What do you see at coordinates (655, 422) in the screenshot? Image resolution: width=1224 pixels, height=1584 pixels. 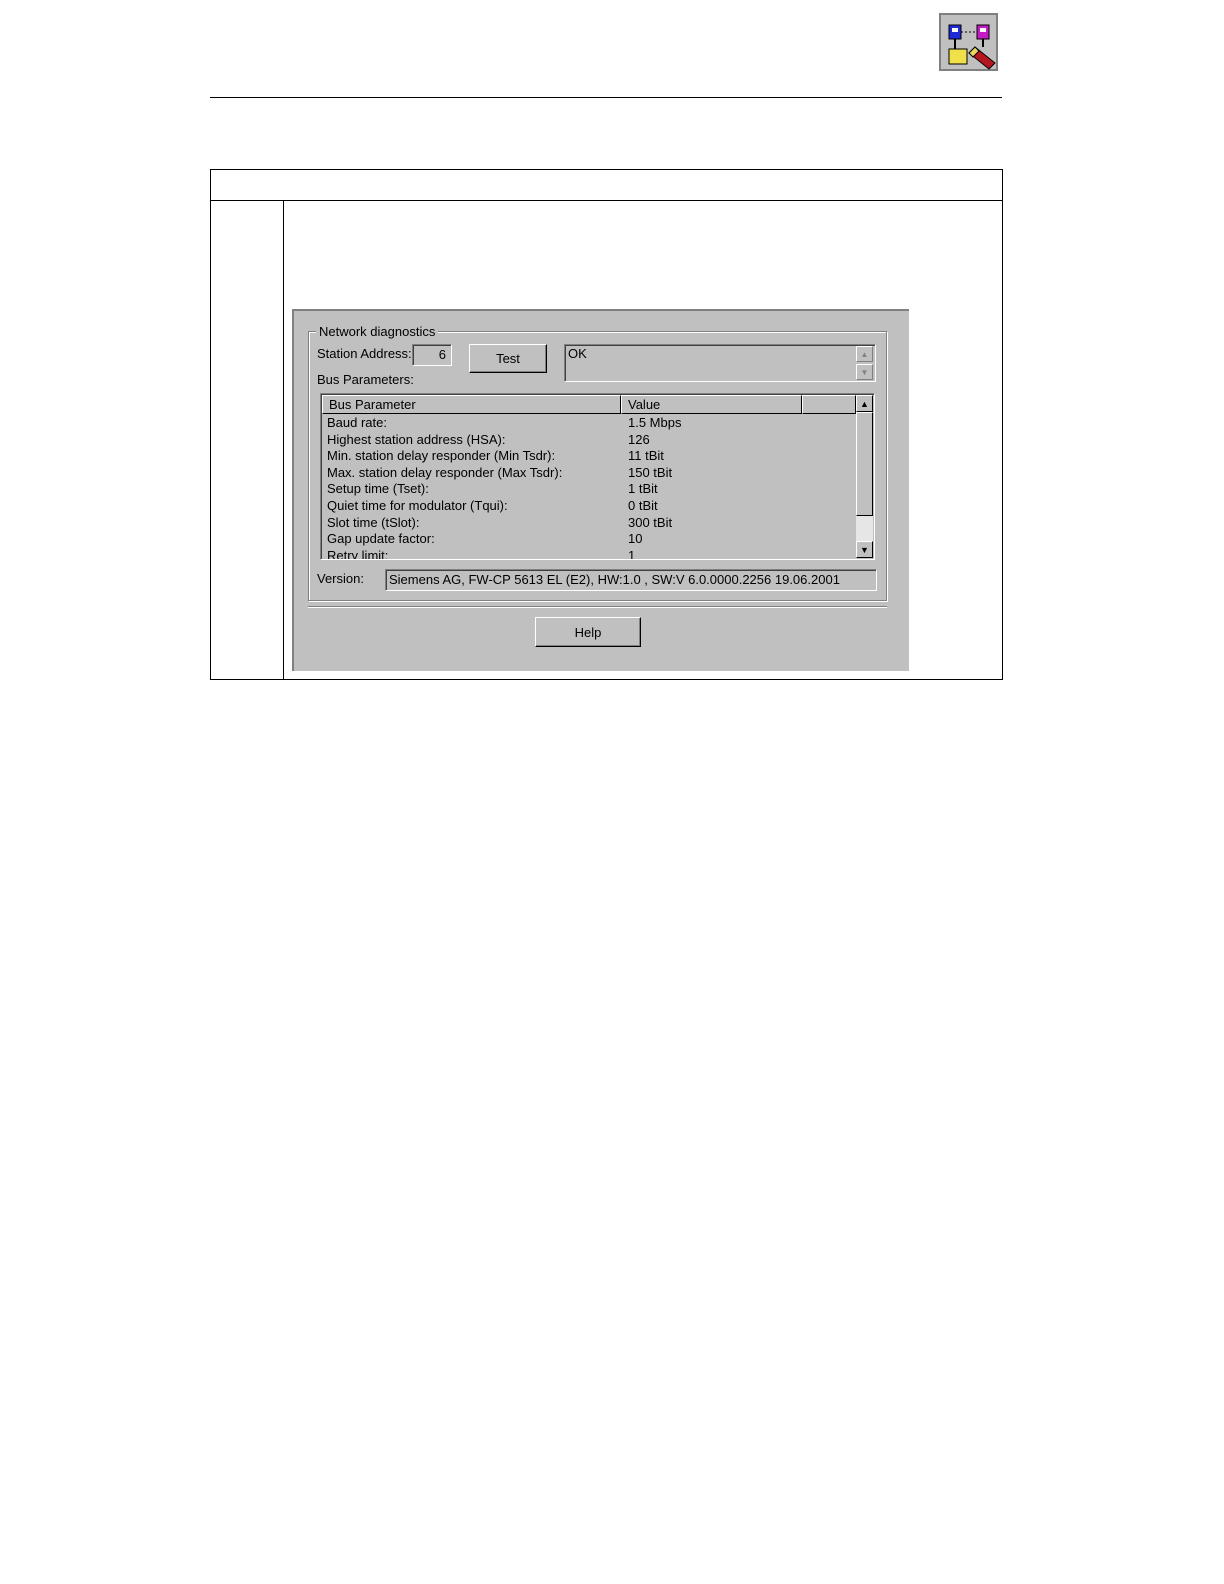 I see `bus-parameter-value: 1.5 Mbps` at bounding box center [655, 422].